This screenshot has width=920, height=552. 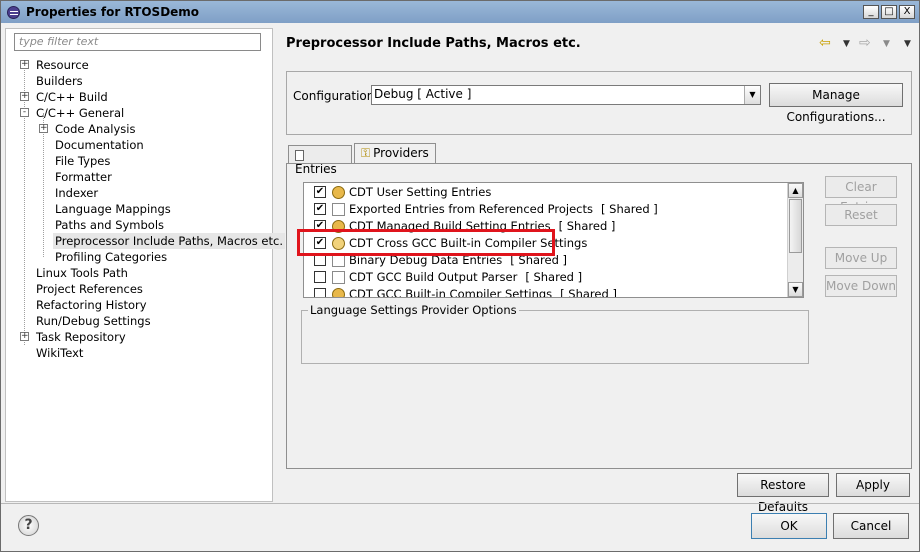 What do you see at coordinates (13, 12) in the screenshot?
I see `eclipse-icon` at bounding box center [13, 12].